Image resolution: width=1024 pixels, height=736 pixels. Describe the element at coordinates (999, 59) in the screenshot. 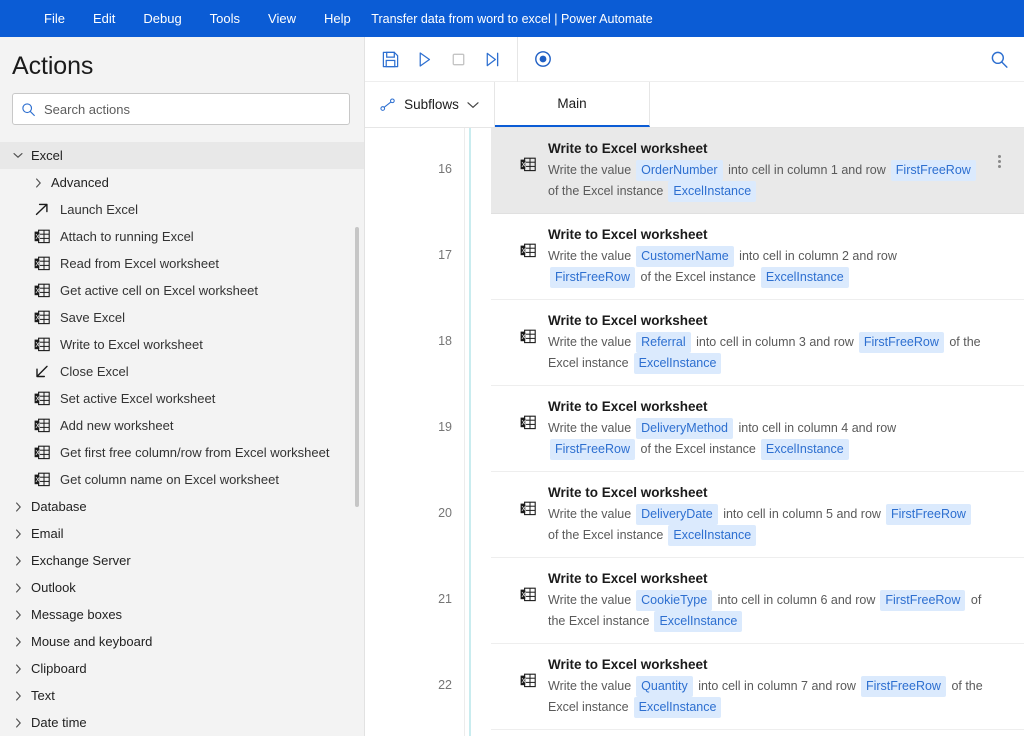

I see `search-flow-button` at that location.